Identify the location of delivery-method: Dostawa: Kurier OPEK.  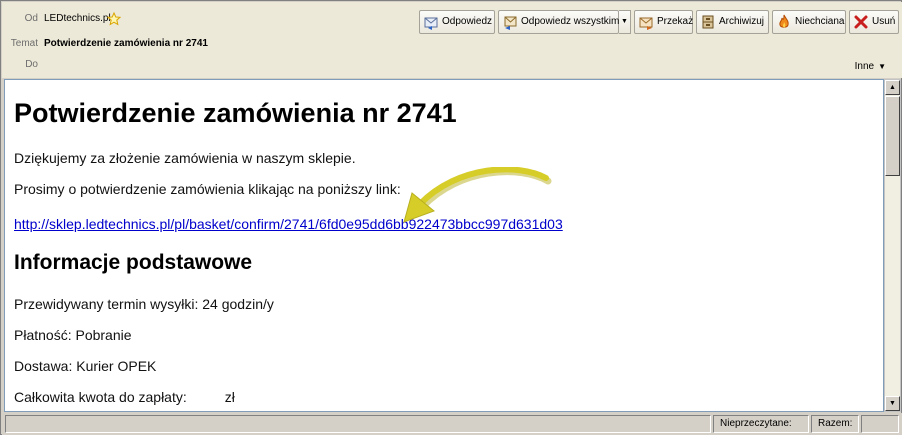
(85, 366).